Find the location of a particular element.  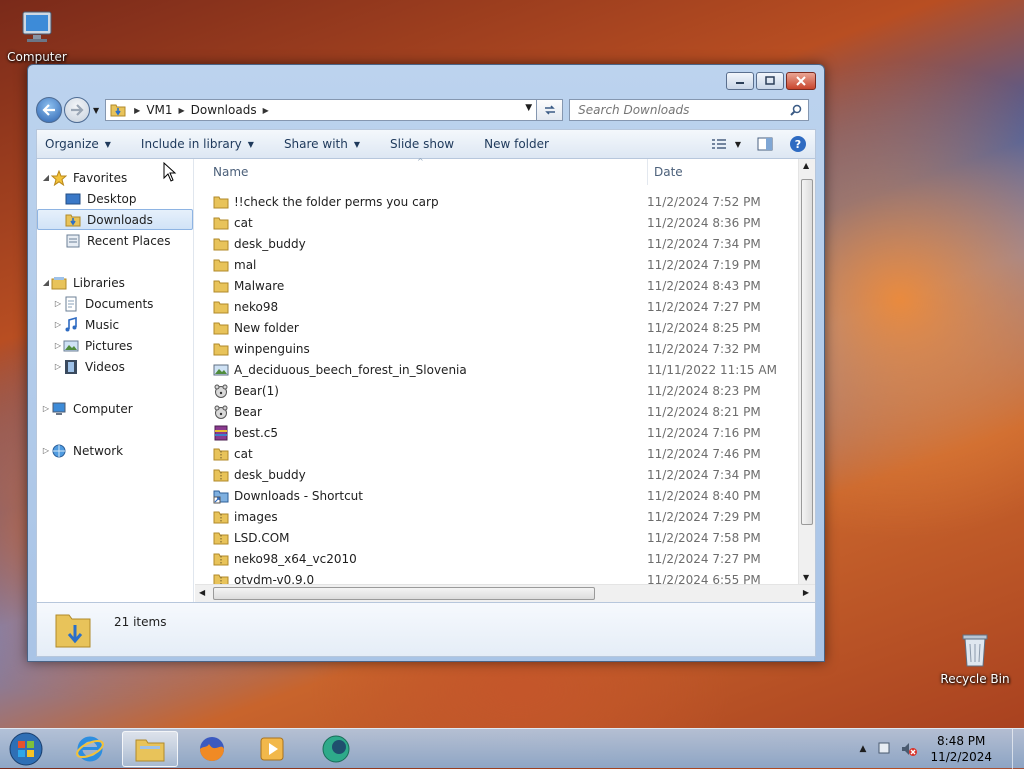

table-row: LSD.COM 11/2/2024 7:58 PM is located at coordinates (496, 537).